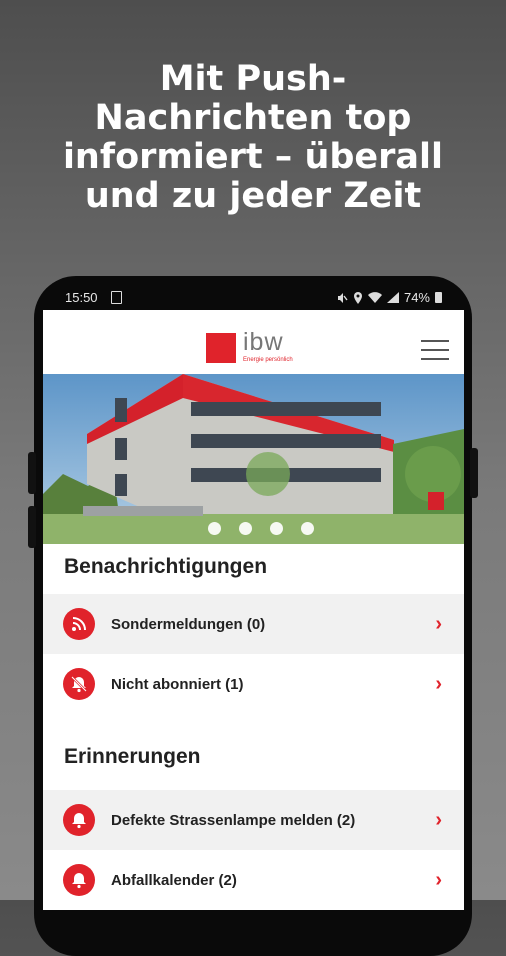  What do you see at coordinates (416, 297) in the screenshot?
I see `battery-percent: 74%` at bounding box center [416, 297].